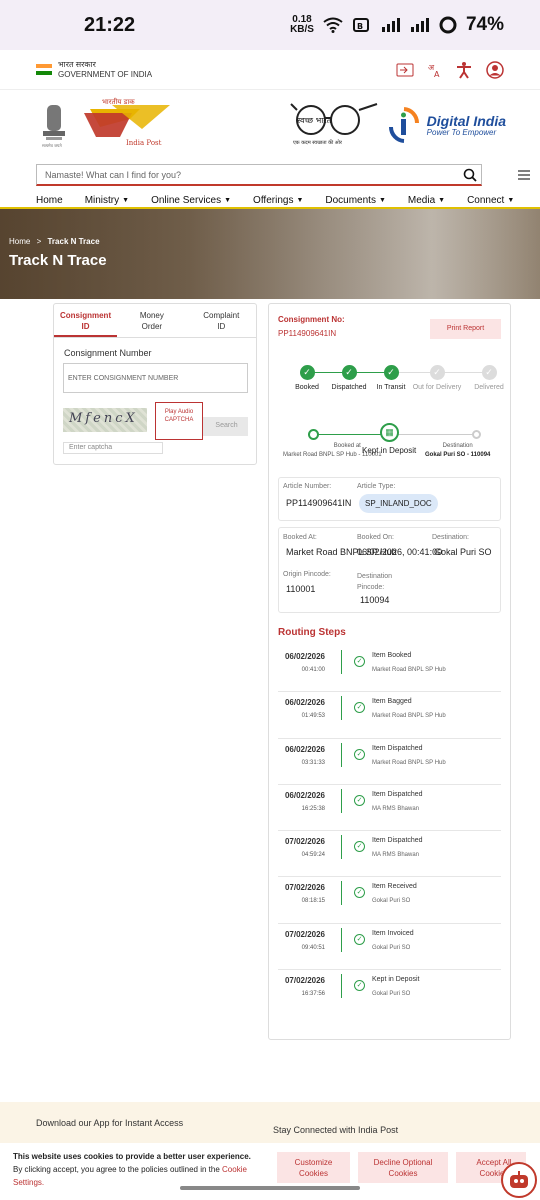  I want to click on routing-time: 16:25:38, so click(313, 808).